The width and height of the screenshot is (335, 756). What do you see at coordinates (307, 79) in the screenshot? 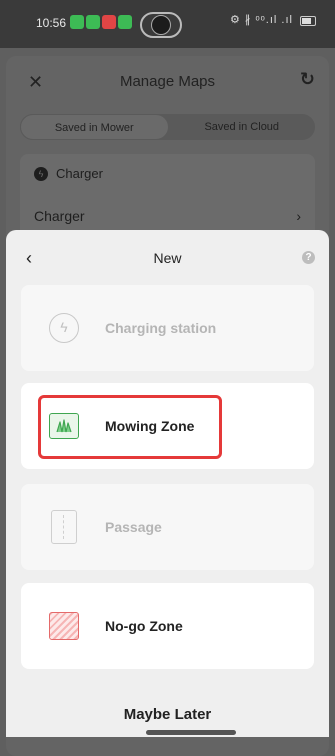
I see `refresh-icon: ↻` at bounding box center [307, 79].